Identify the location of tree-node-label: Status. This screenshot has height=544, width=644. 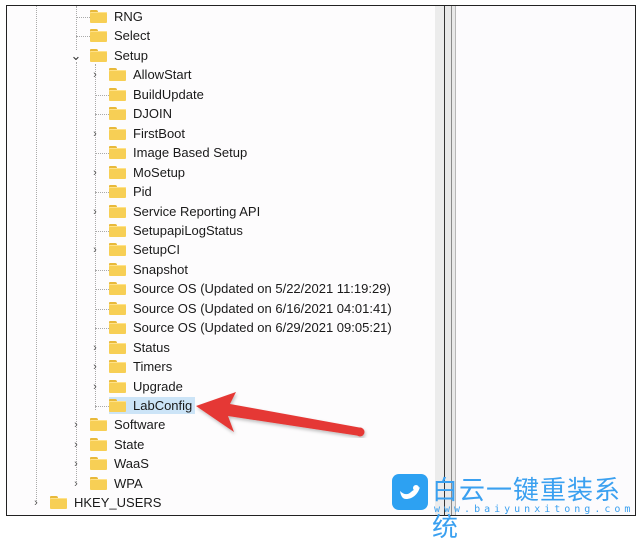
(151, 347).